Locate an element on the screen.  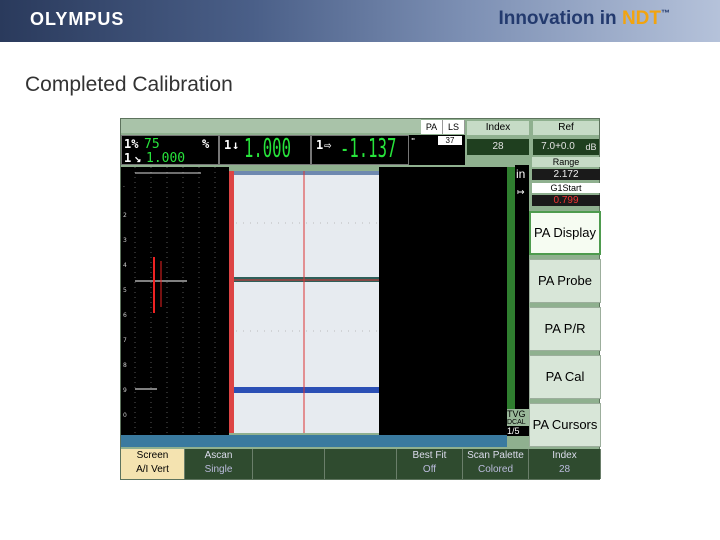
ref-header: Ref is located at coordinates (566, 128).